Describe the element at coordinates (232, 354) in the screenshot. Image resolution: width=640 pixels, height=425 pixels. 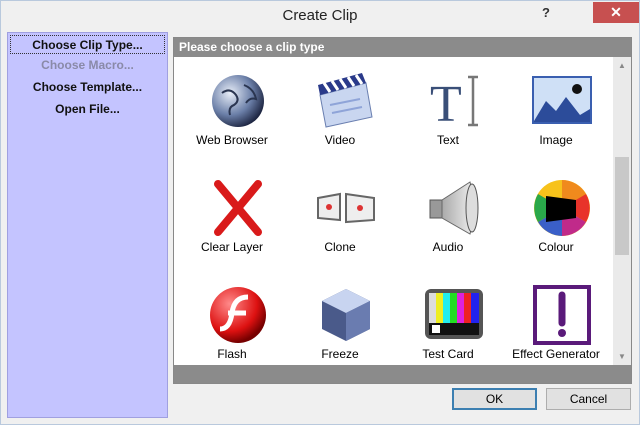
I see `clip-label: Flash` at that location.